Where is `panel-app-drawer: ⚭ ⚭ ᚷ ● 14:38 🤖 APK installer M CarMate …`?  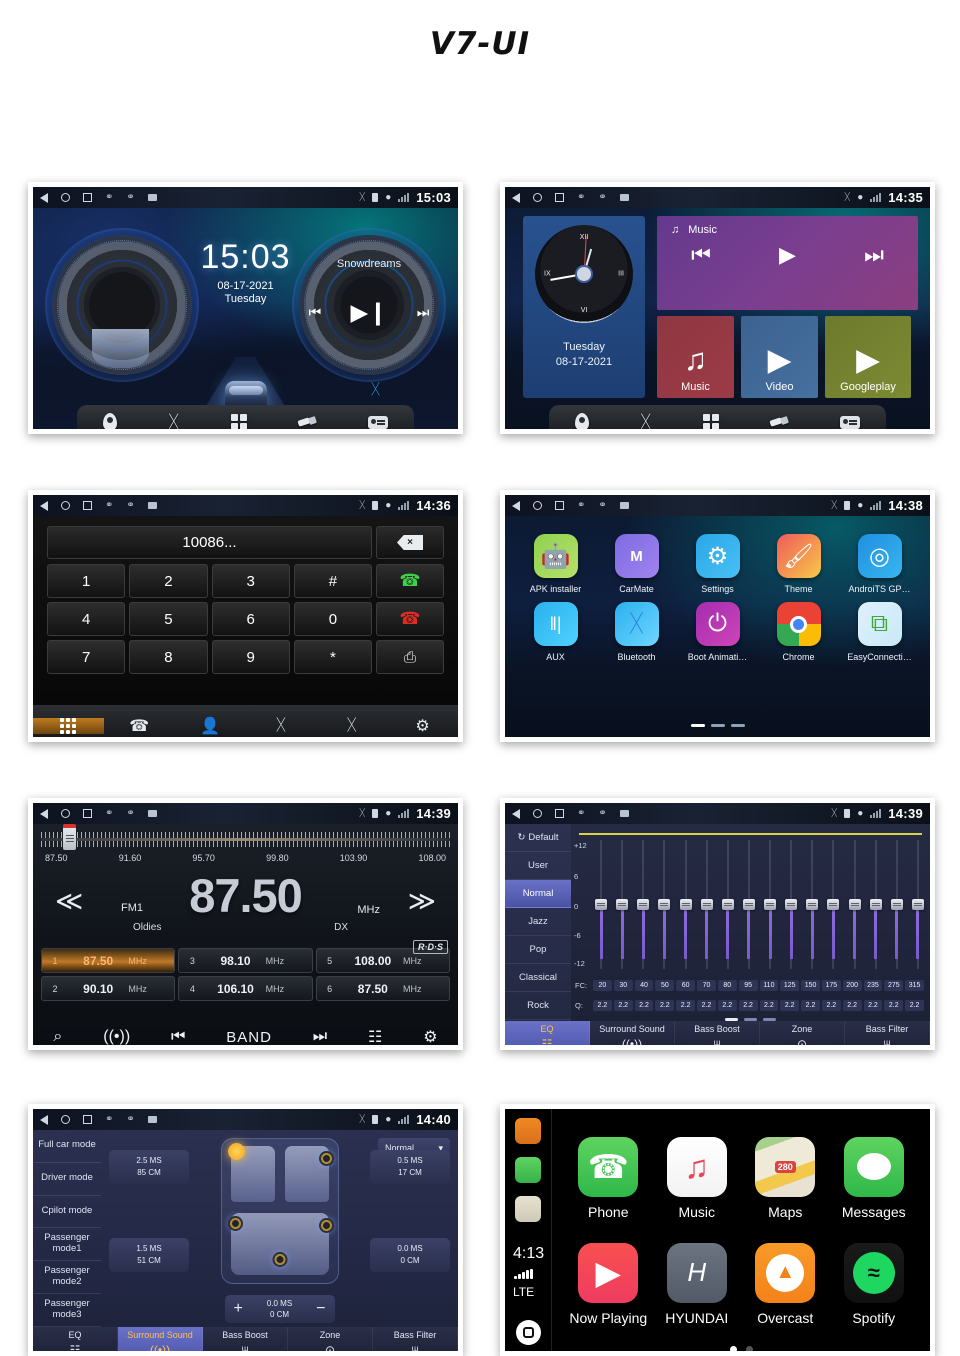
panel-app-drawer: ⚭ ⚭ ᚷ ● 14:38 🤖 APK installer M CarMate … is located at coordinates (717, 616).